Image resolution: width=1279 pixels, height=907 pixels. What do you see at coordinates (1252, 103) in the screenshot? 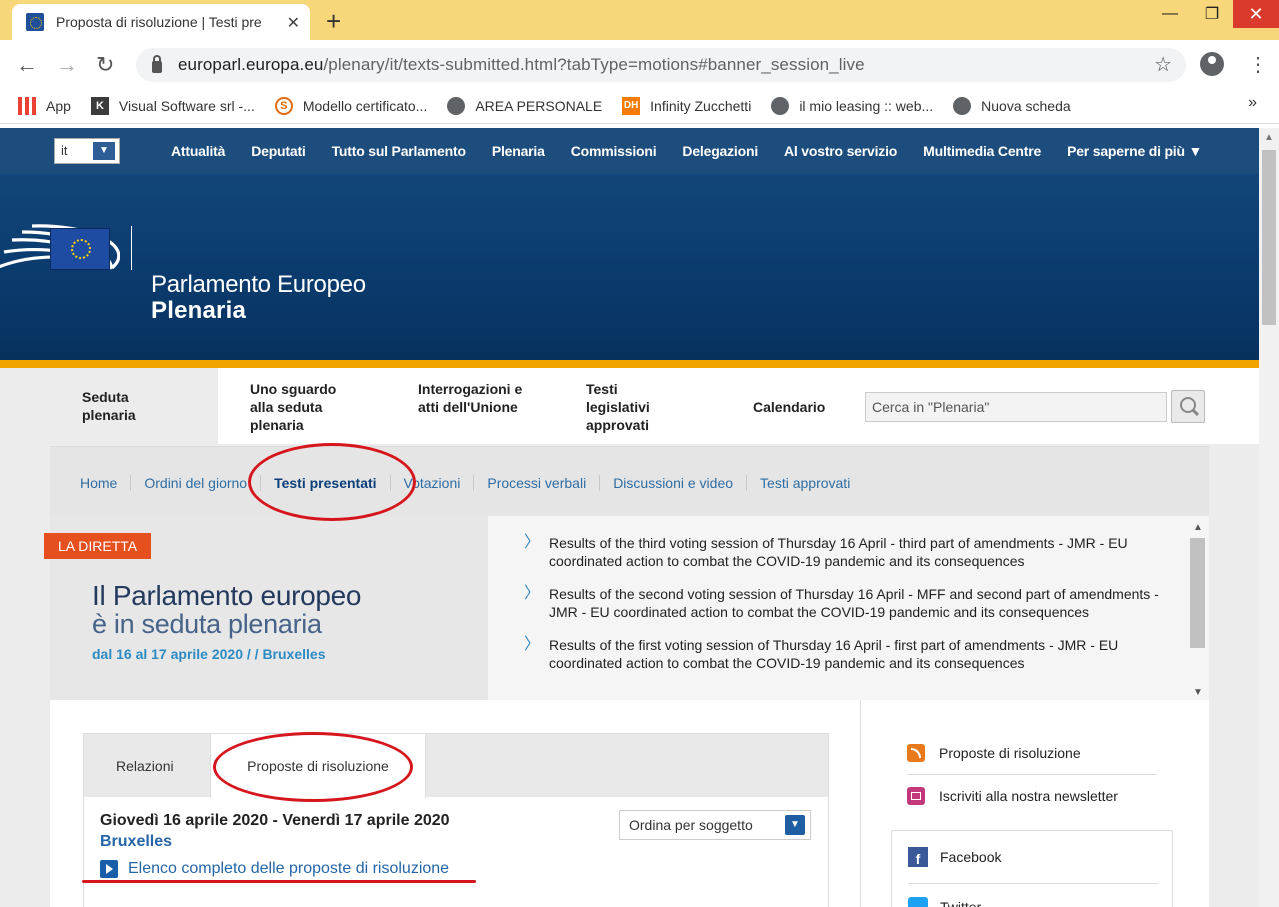
I see `bookmarks-overflow-icon: »` at bounding box center [1252, 103].